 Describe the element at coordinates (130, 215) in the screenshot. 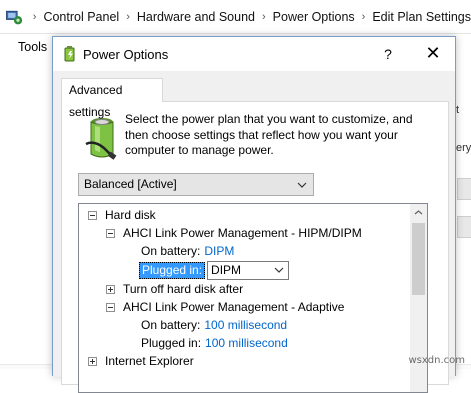

I see `tree-item-label: Hard disk` at that location.